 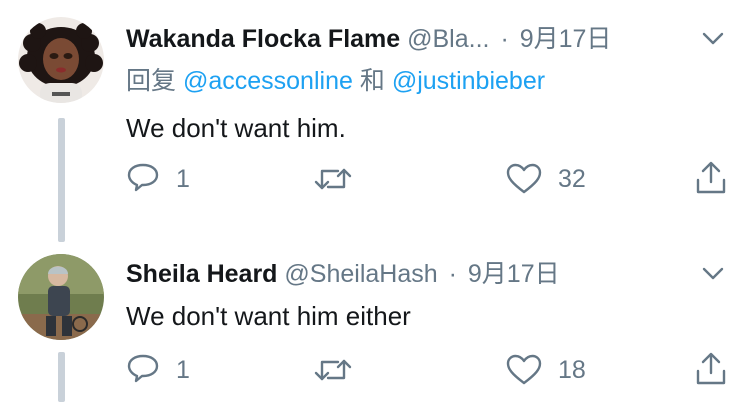 What do you see at coordinates (468, 81) in the screenshot?
I see `mention-link: @justinbieber` at bounding box center [468, 81].